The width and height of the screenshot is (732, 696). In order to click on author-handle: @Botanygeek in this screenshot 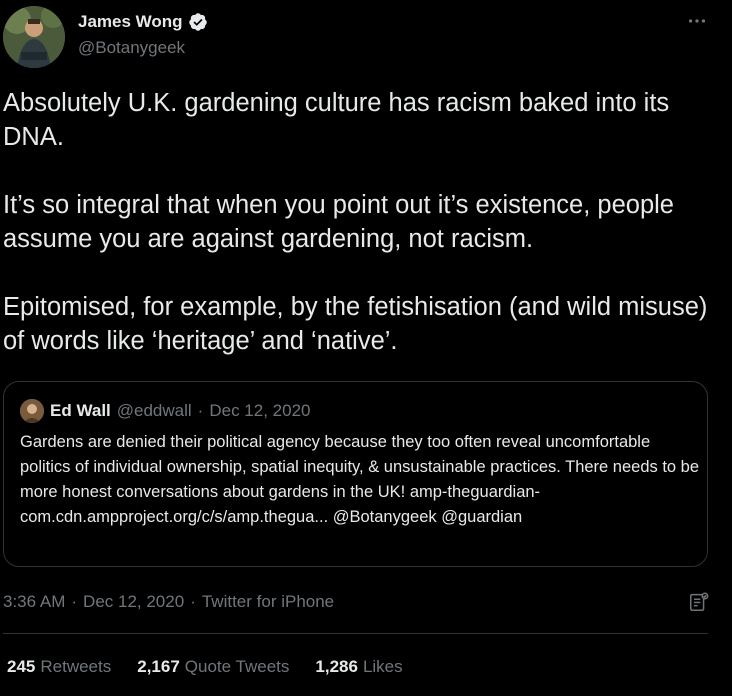, I will do `click(131, 48)`.